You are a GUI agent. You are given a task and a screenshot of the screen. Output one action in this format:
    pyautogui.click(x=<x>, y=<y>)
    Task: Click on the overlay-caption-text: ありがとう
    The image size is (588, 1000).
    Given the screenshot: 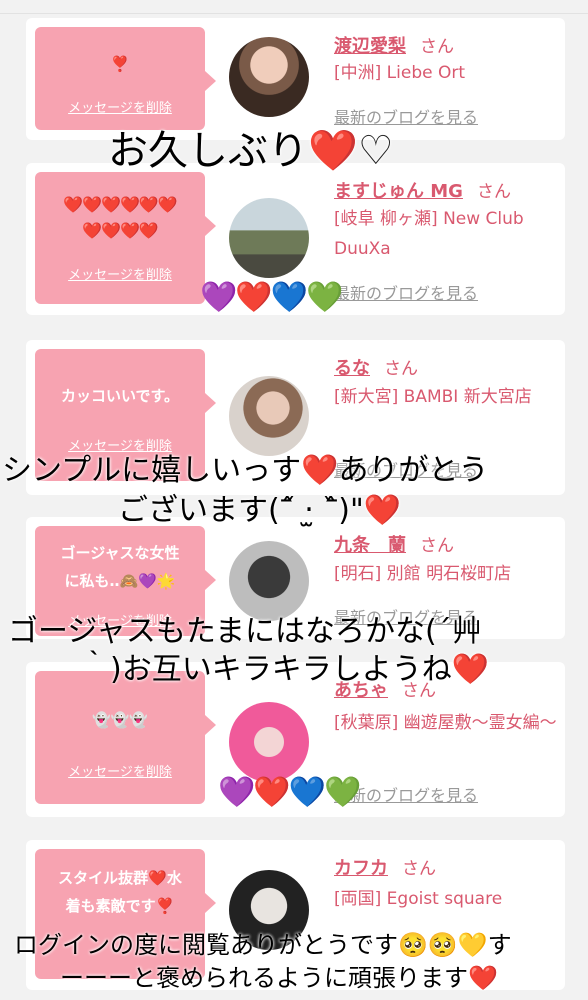 What is the action you would take?
    pyautogui.click(x=413, y=470)
    